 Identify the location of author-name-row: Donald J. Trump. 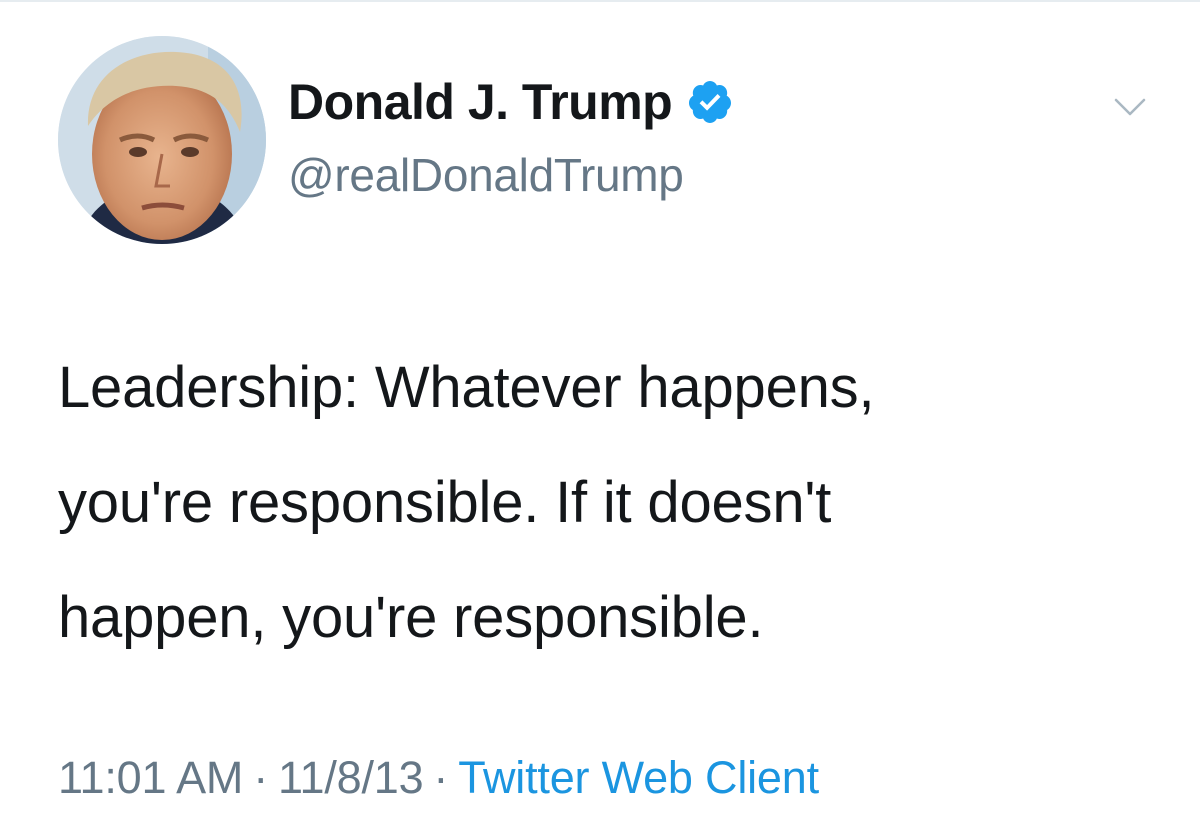
(511, 102).